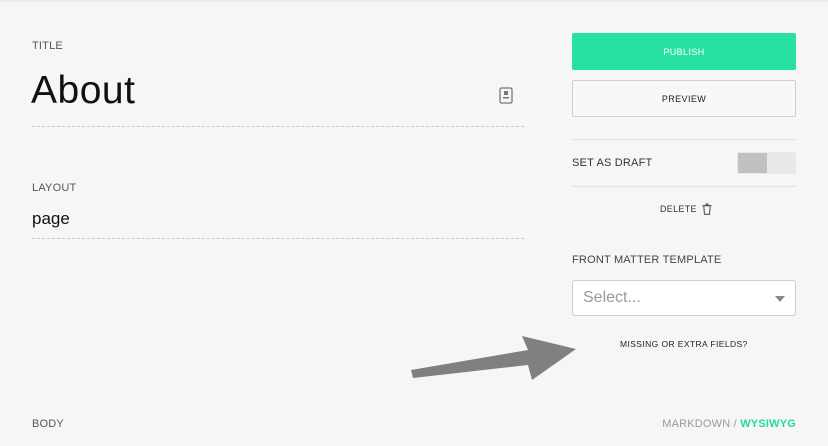 This screenshot has height=446, width=828. What do you see at coordinates (684, 51) in the screenshot?
I see `publish-button: PUBLISH` at bounding box center [684, 51].